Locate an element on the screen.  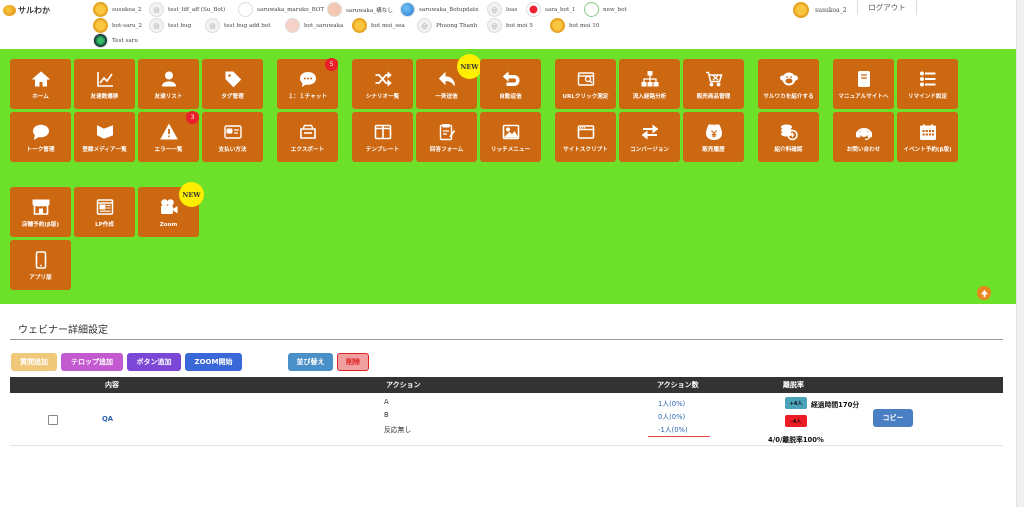
plus-tag: +4人 is located at coordinates (796, 403).